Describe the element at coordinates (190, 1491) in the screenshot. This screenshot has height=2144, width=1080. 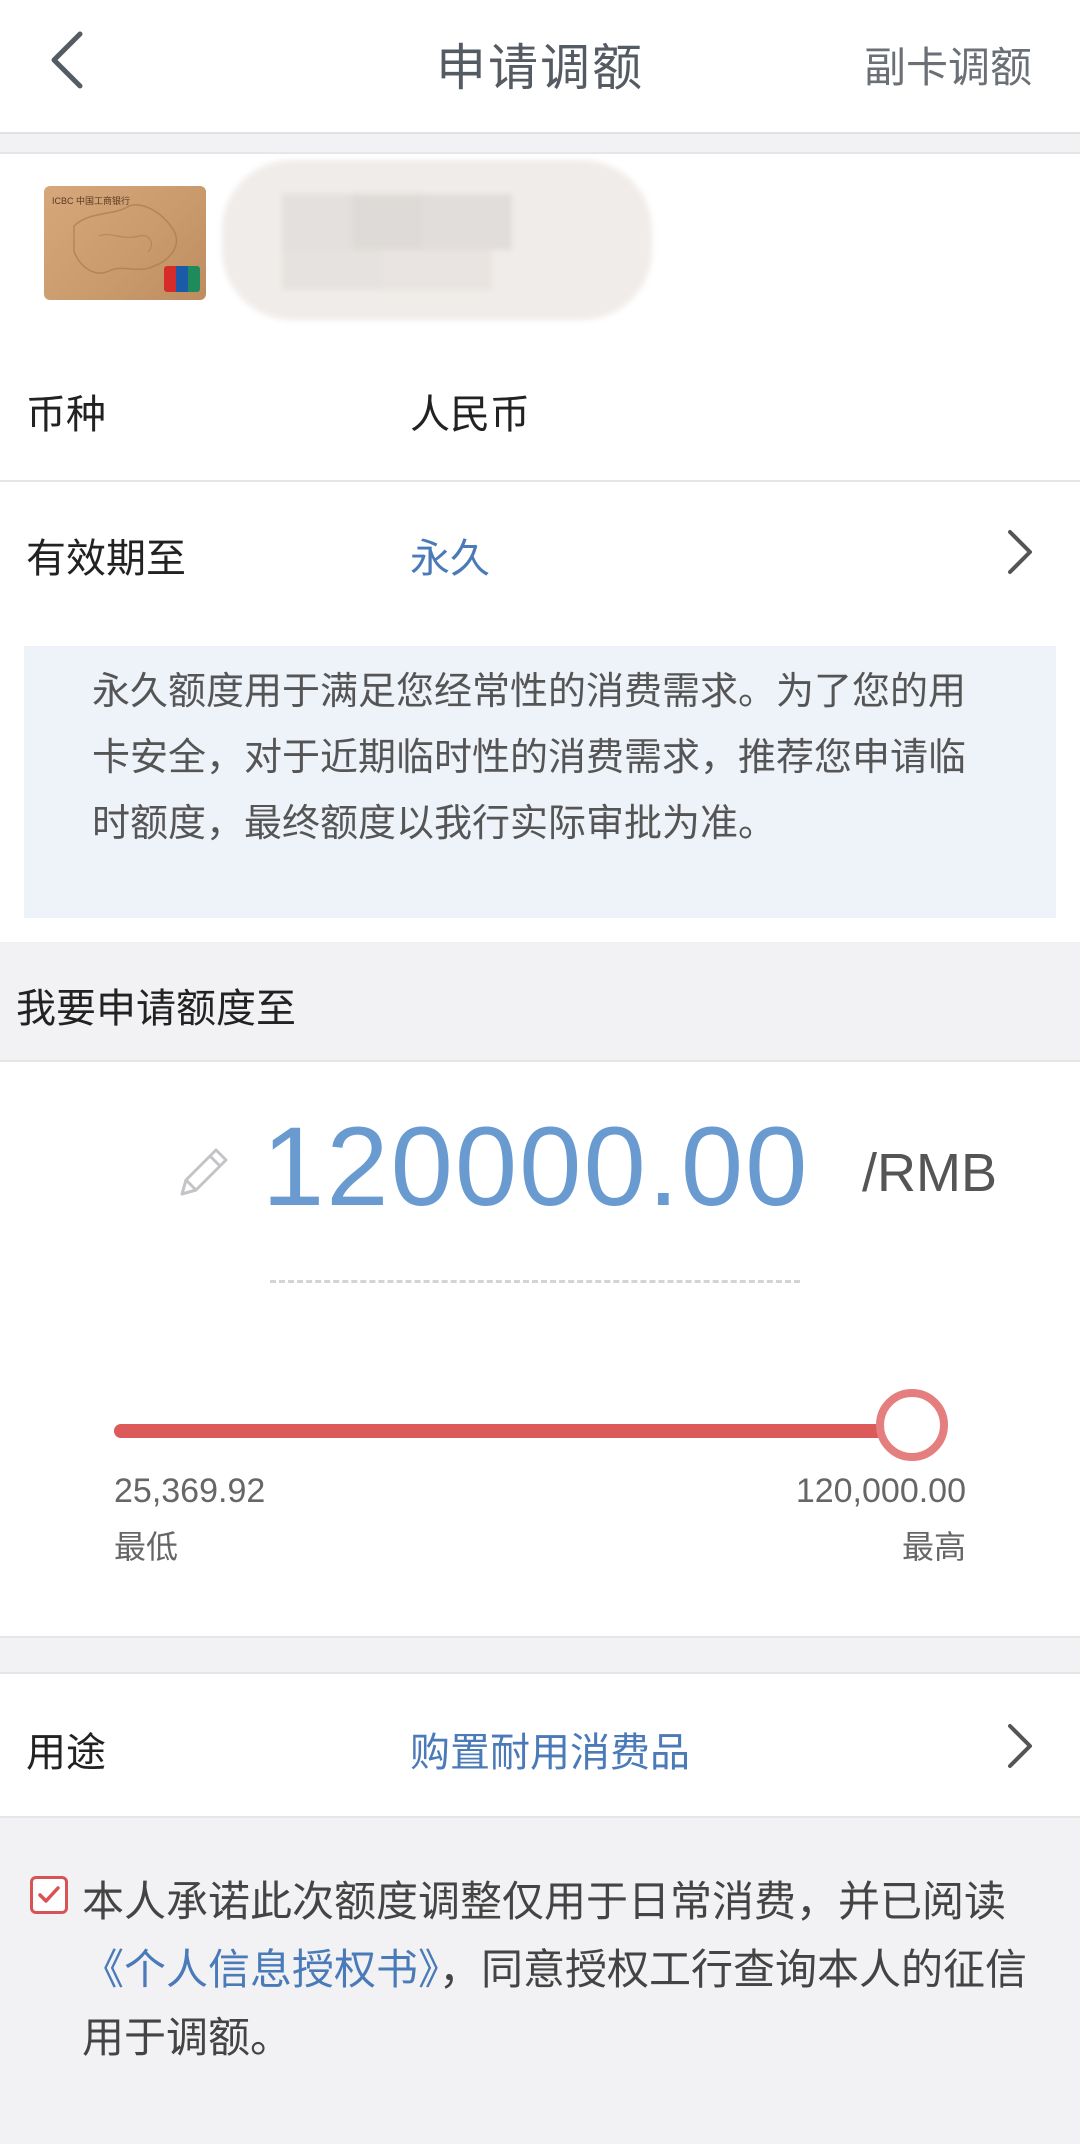
I see `slider-min-value: 25,369.92` at that location.